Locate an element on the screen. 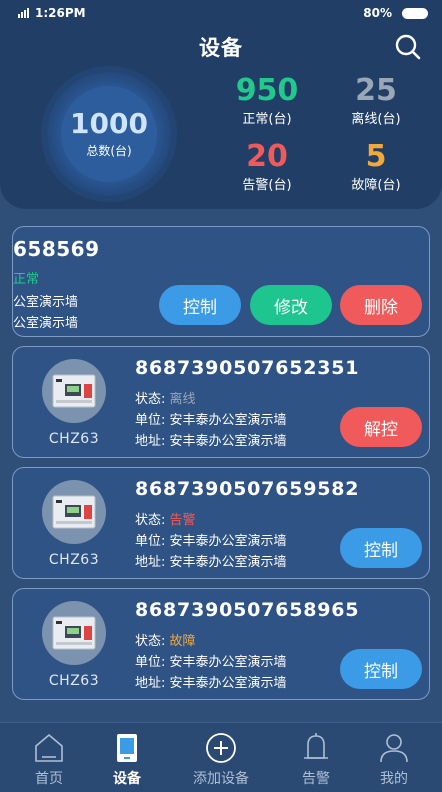  tab-devices: 设备 is located at coordinates (127, 757).